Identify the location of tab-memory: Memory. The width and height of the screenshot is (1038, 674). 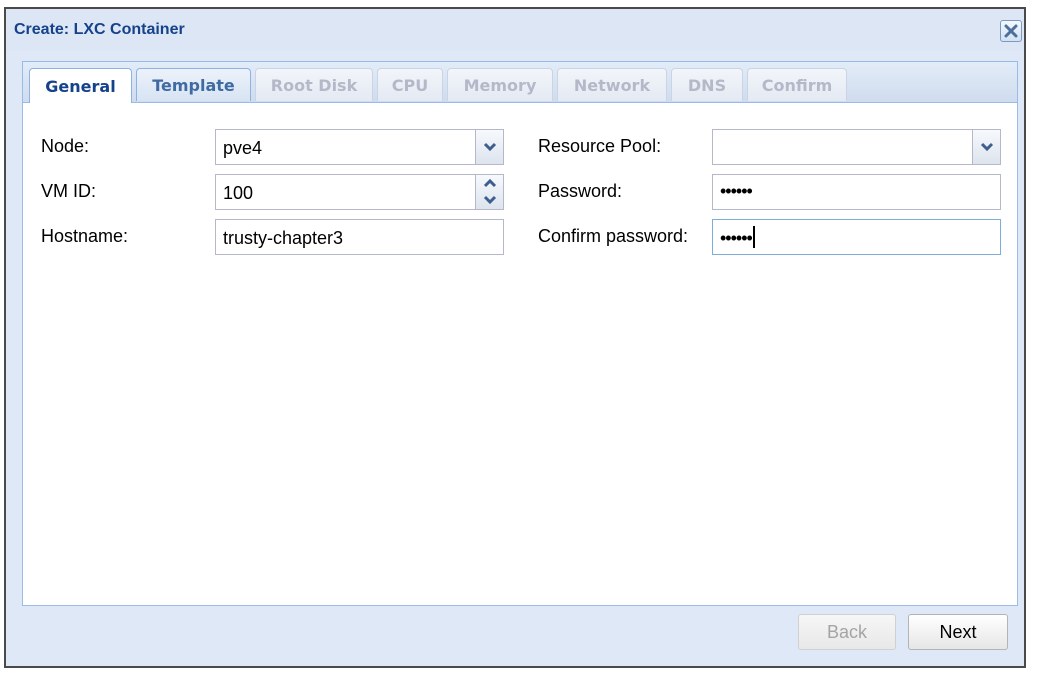
(500, 84).